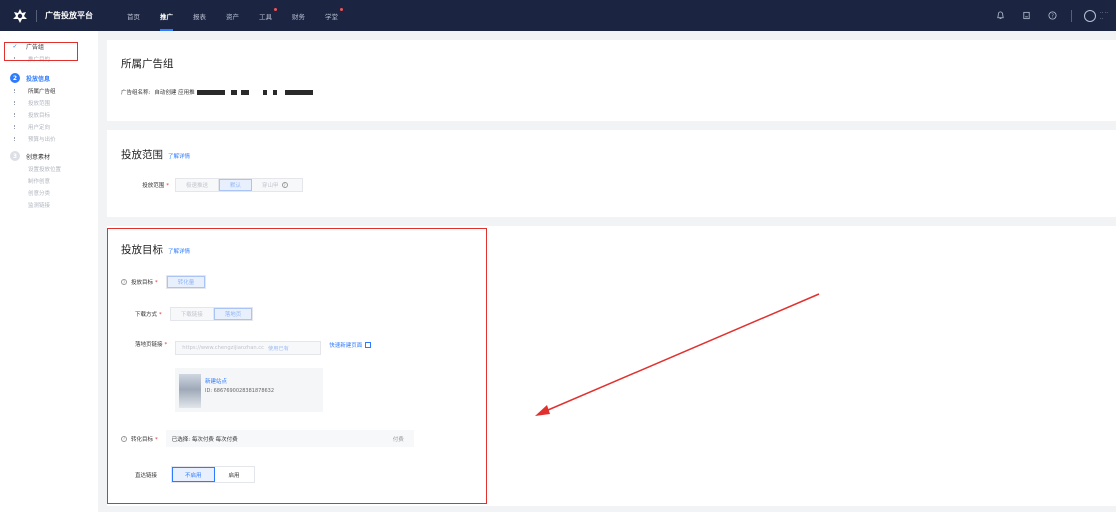 This screenshot has height=512, width=1116. What do you see at coordinates (15, 156) in the screenshot?
I see `step-number-3: 3` at bounding box center [15, 156].